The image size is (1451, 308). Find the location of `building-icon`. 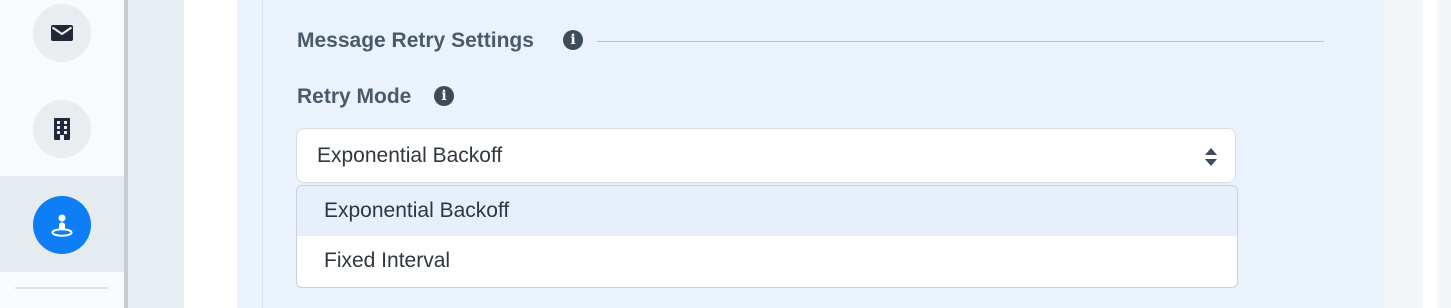

building-icon is located at coordinates (62, 129).